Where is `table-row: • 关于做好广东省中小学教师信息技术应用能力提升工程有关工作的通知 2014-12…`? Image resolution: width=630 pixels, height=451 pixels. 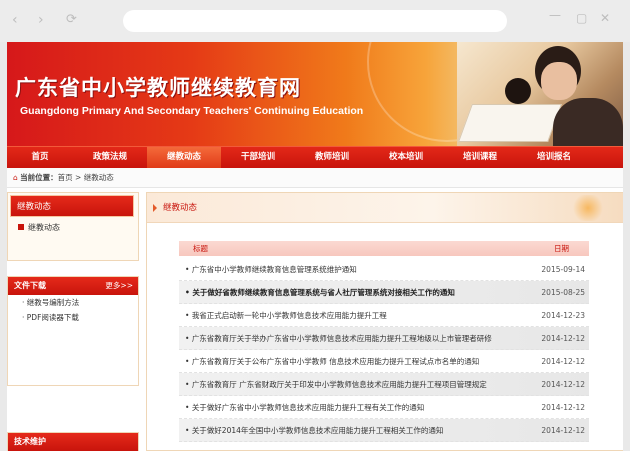
table-row: • 关于做好广东省中小学教师信息技术应用能力提升工程有关工作的通知 2014-12… is located at coordinates (384, 407).